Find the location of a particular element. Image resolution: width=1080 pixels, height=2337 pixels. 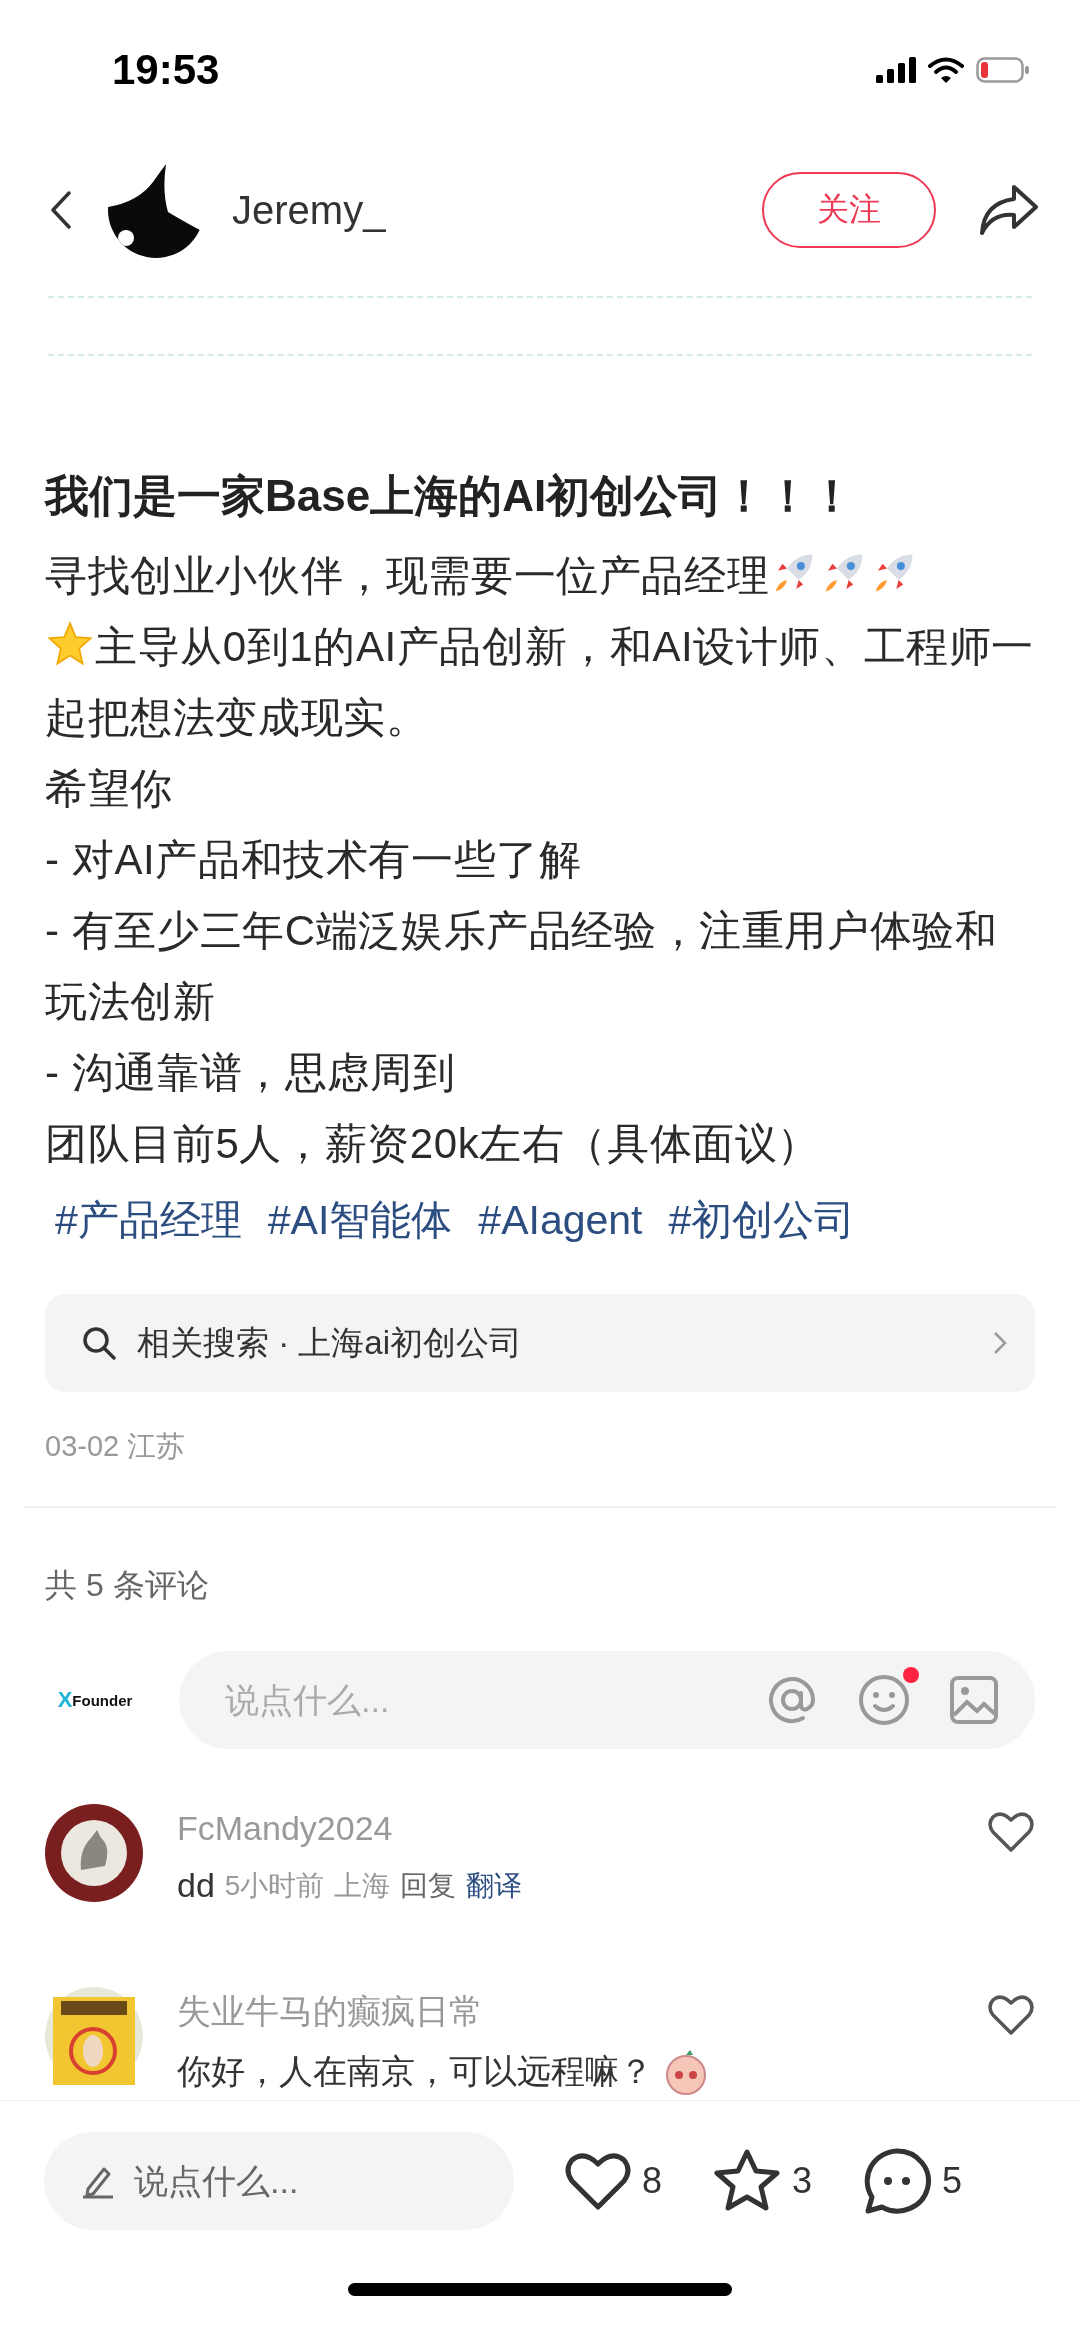

hashtag-link: #产品经理 is located at coordinates (148, 1220).